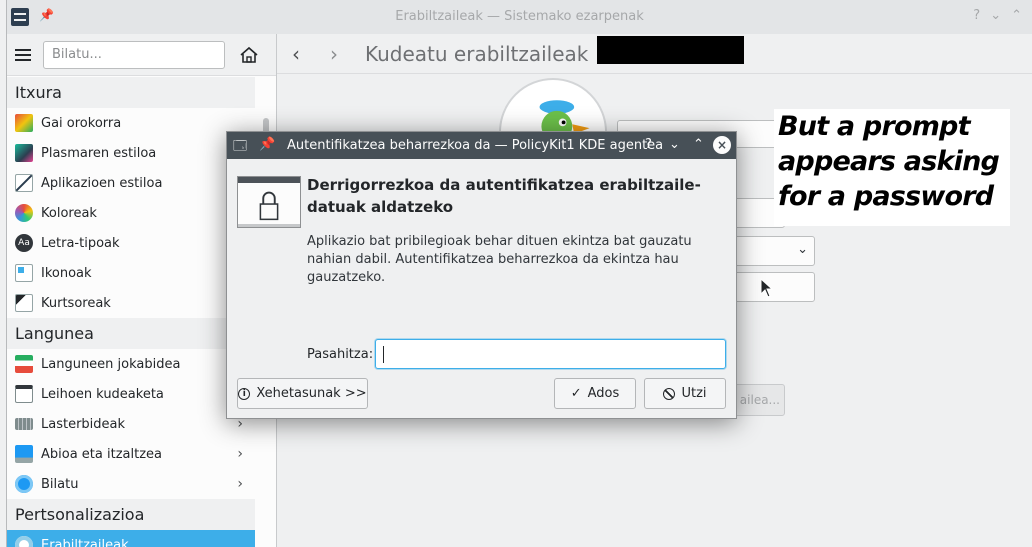  Describe the element at coordinates (24, 484) in the screenshot. I see `search-icon` at that location.